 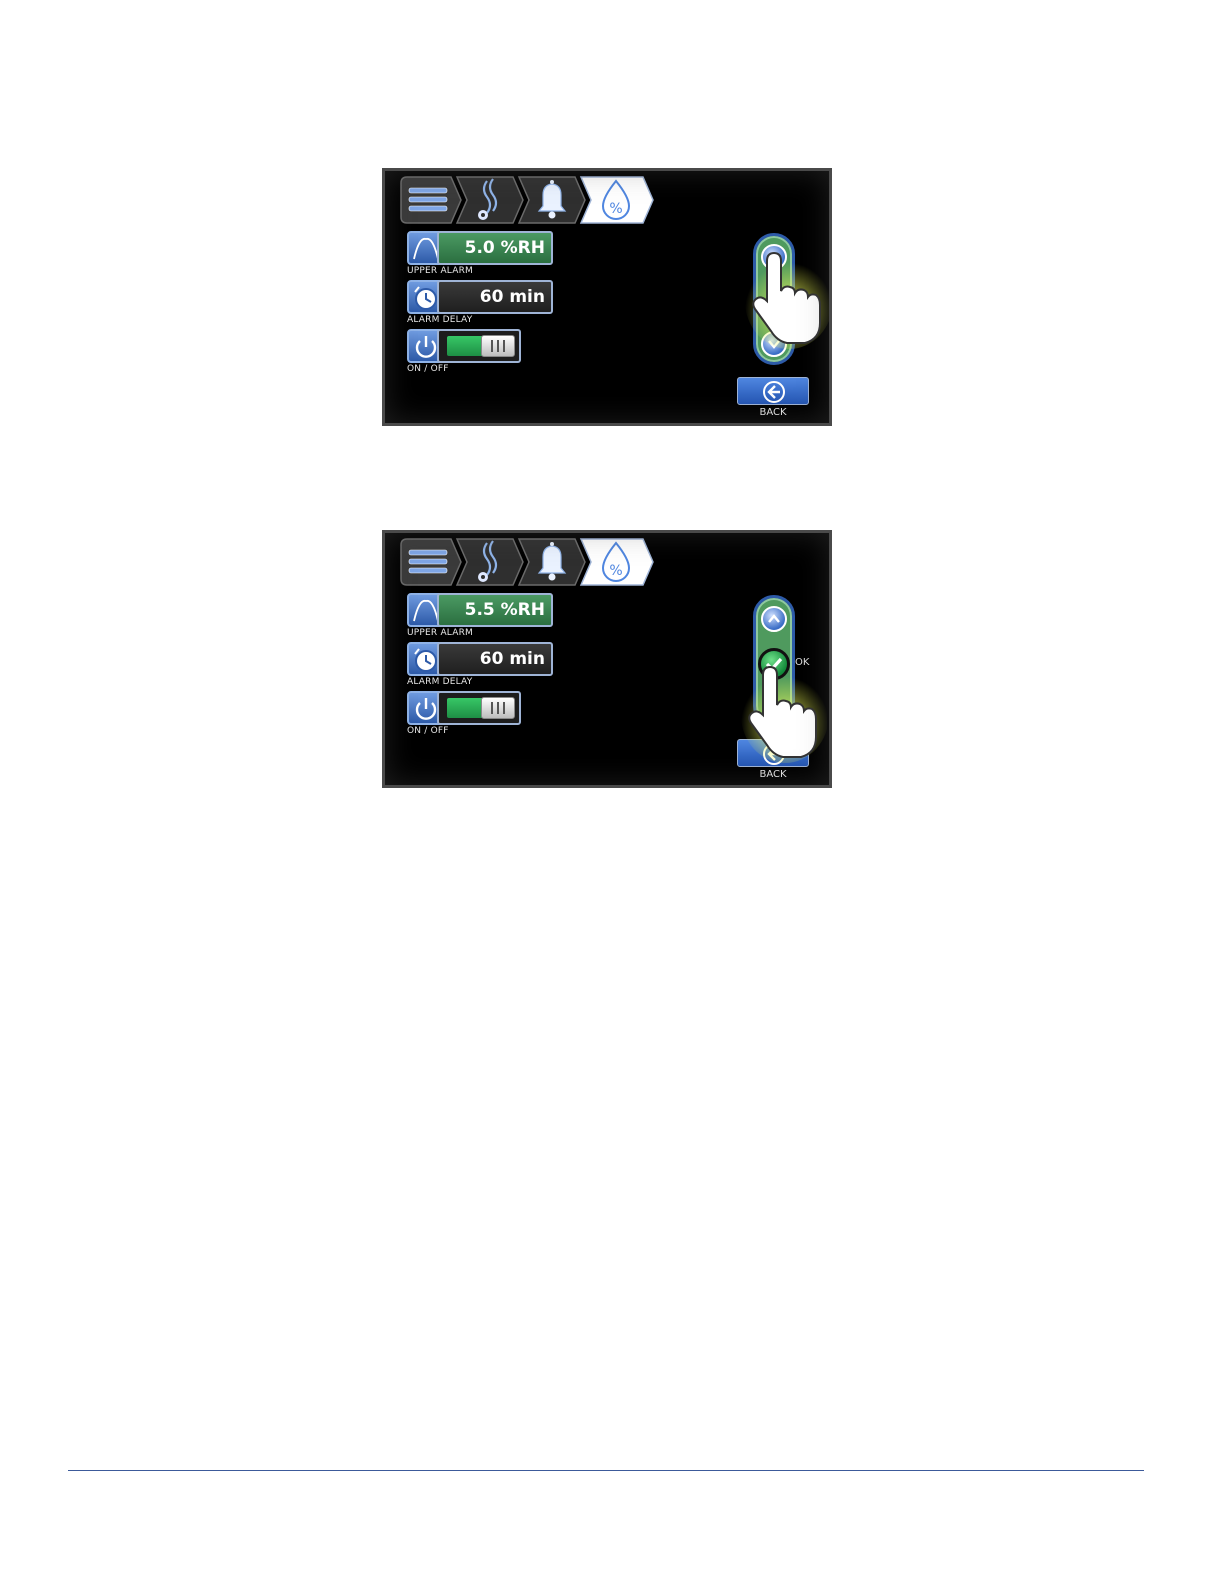 I want to click on upper-alarm-setting: 5.0 %RH UPPER ALARM, so click(x=482, y=253).